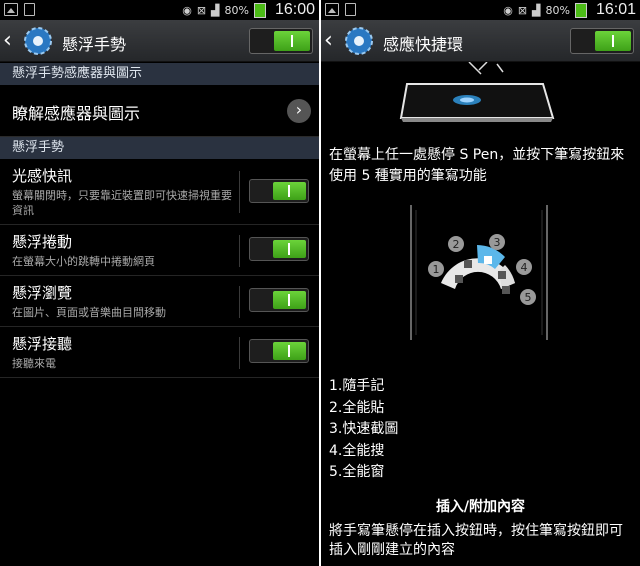 The height and width of the screenshot is (566, 640). What do you see at coordinates (480, 507) in the screenshot?
I see `insert-heading: 插入/附加內容` at bounding box center [480, 507].